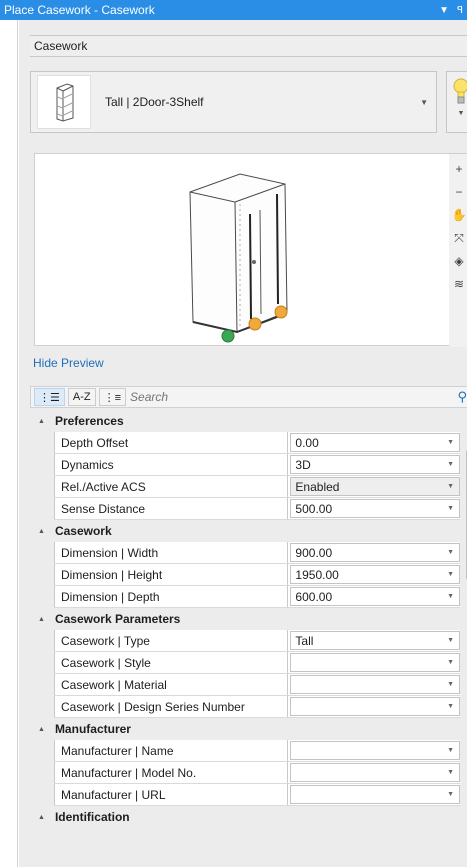 Image resolution: width=467 pixels, height=867 pixels. Describe the element at coordinates (171, 684) in the screenshot. I see `property-name: Casework | Material` at that location.